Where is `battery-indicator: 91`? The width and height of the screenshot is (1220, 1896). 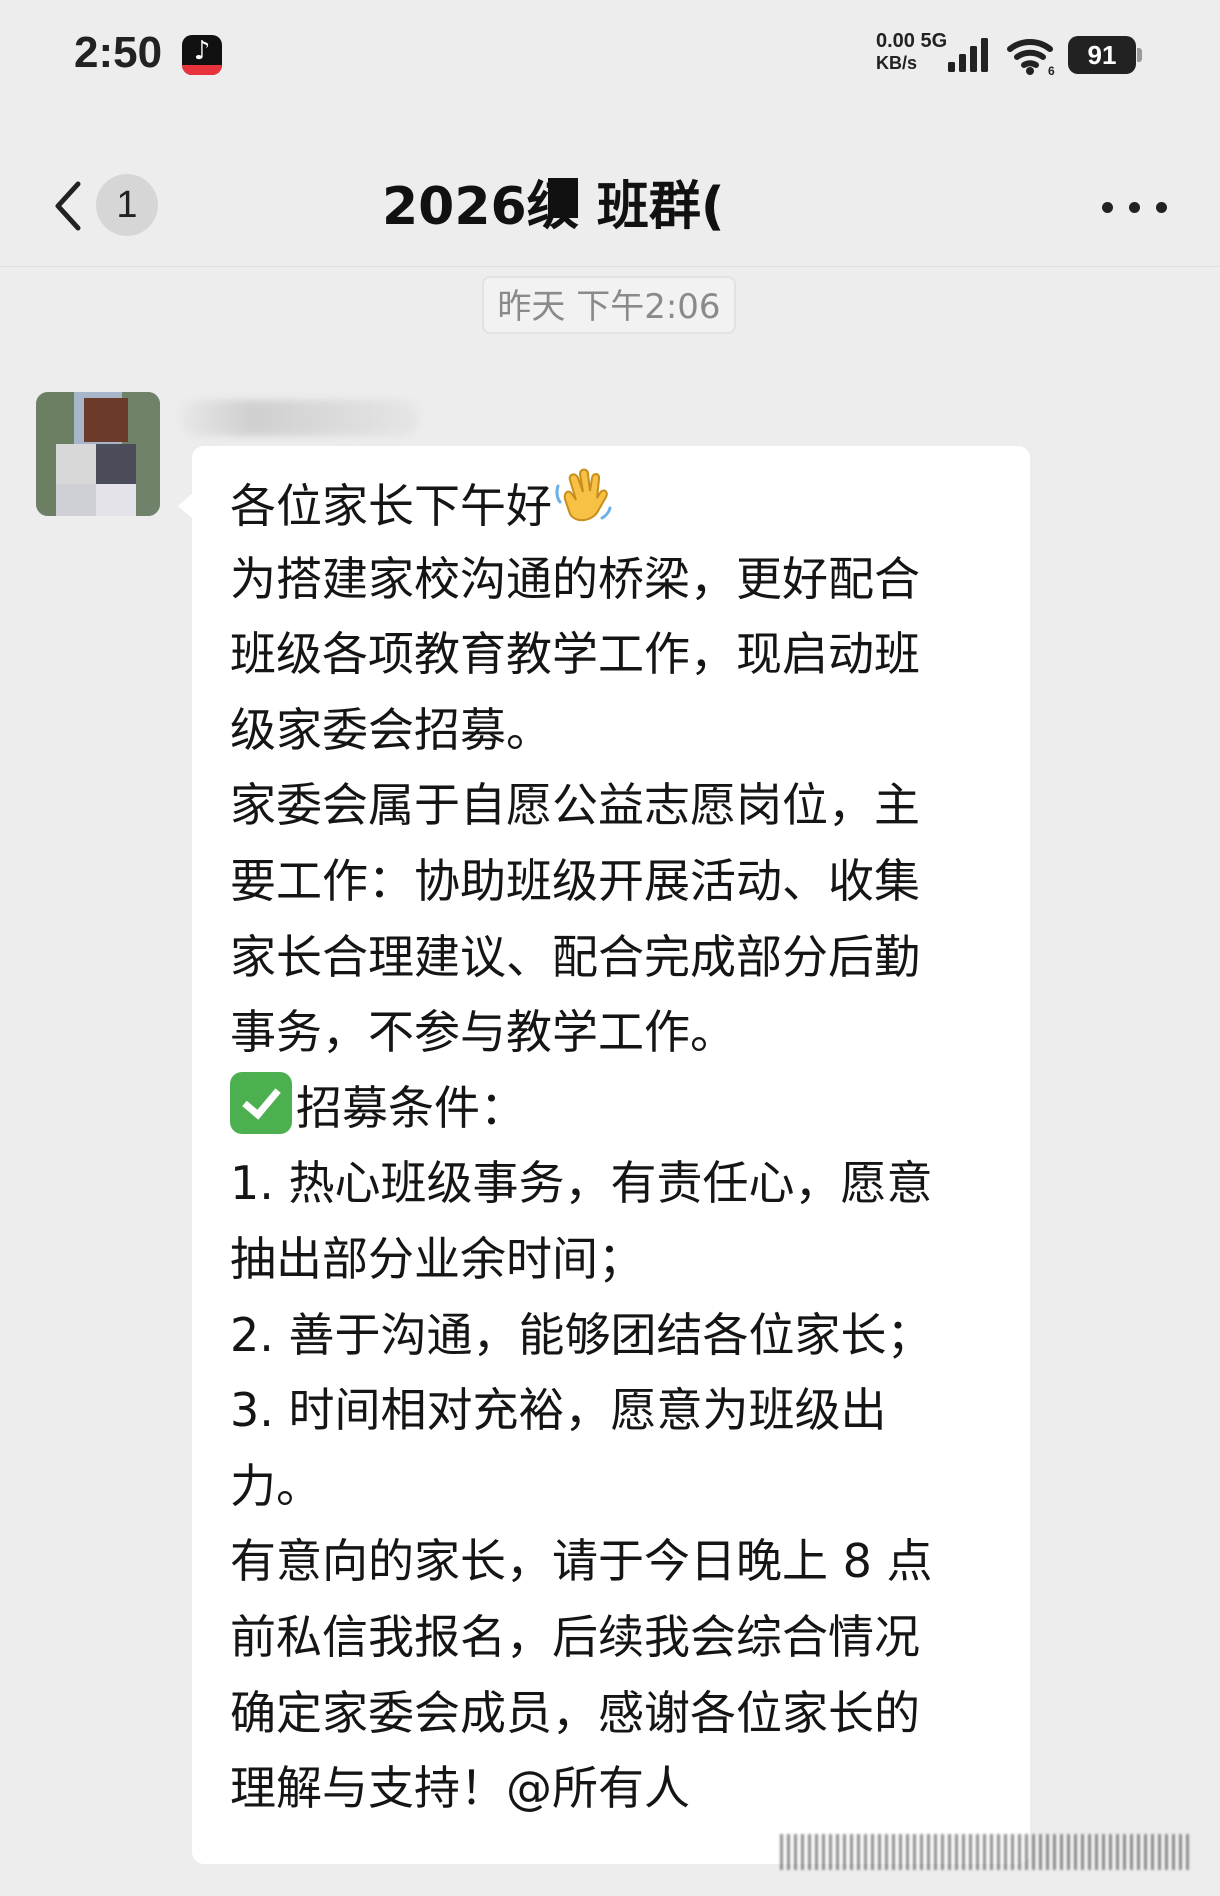 battery-indicator: 91 is located at coordinates (1102, 55).